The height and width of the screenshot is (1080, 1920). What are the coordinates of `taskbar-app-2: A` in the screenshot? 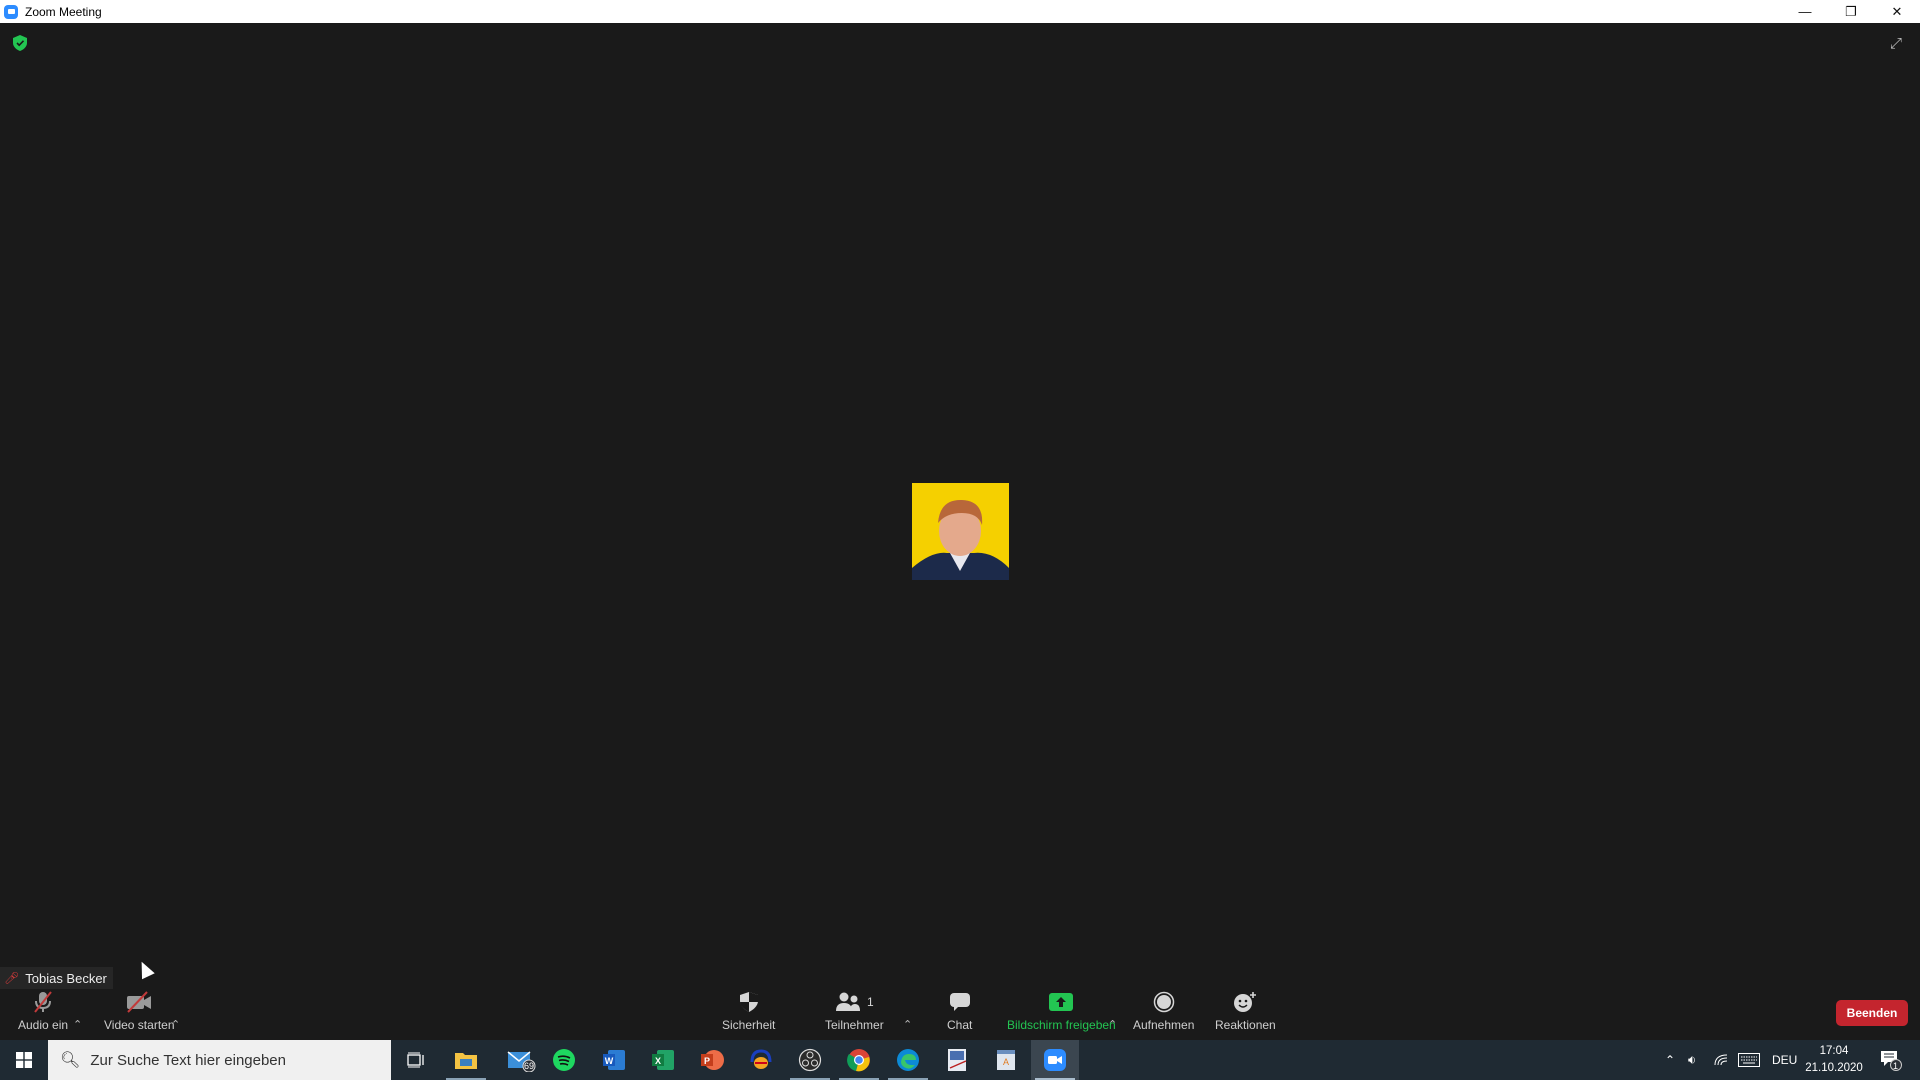 It's located at (1006, 1060).